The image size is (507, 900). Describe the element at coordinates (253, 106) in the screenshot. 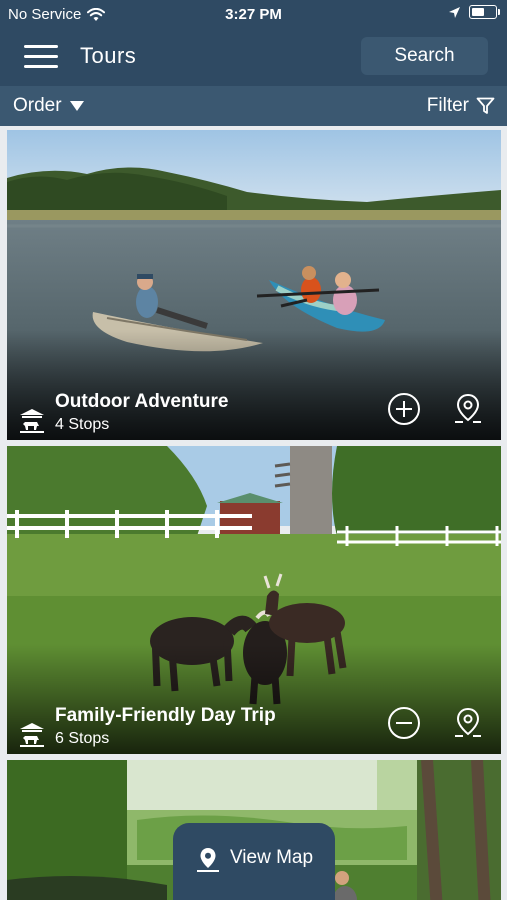

I see `sort-filter-bar: Order Filter` at that location.